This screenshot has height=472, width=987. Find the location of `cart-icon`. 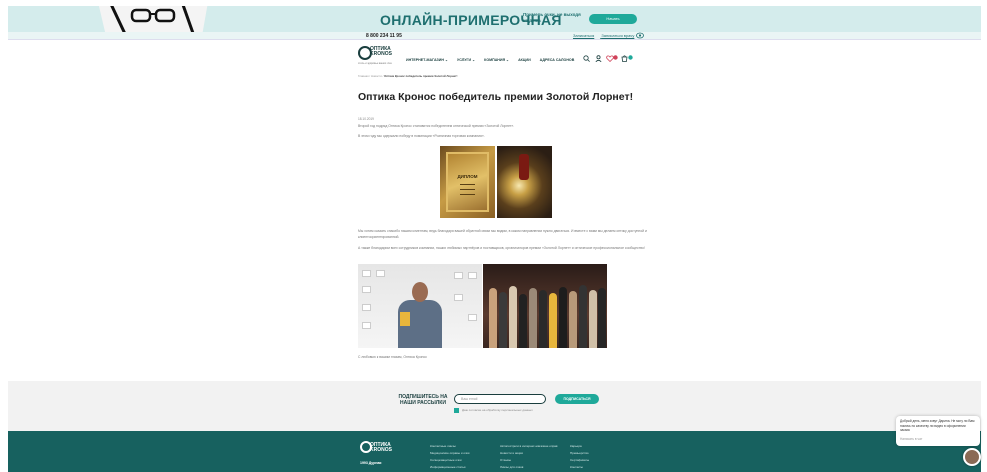

cart-icon is located at coordinates (624, 58).